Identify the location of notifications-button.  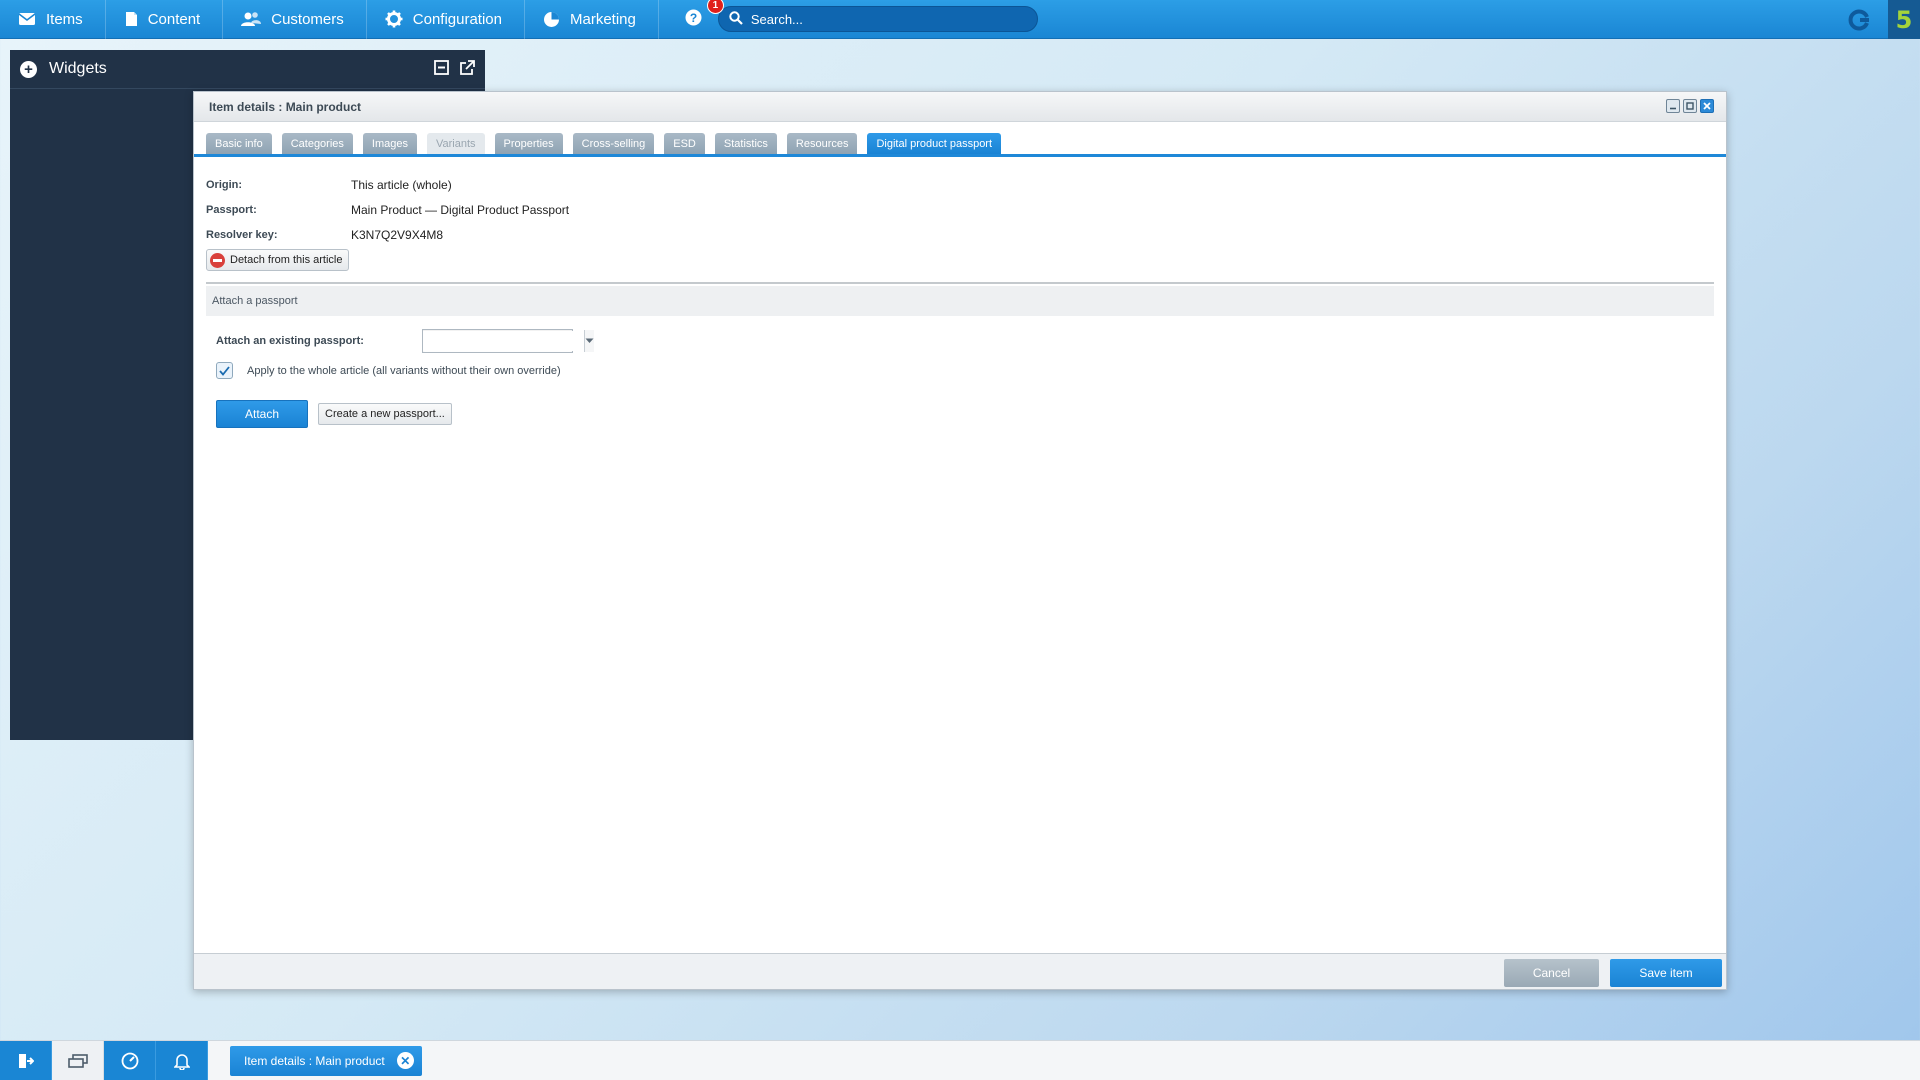
(182, 1060).